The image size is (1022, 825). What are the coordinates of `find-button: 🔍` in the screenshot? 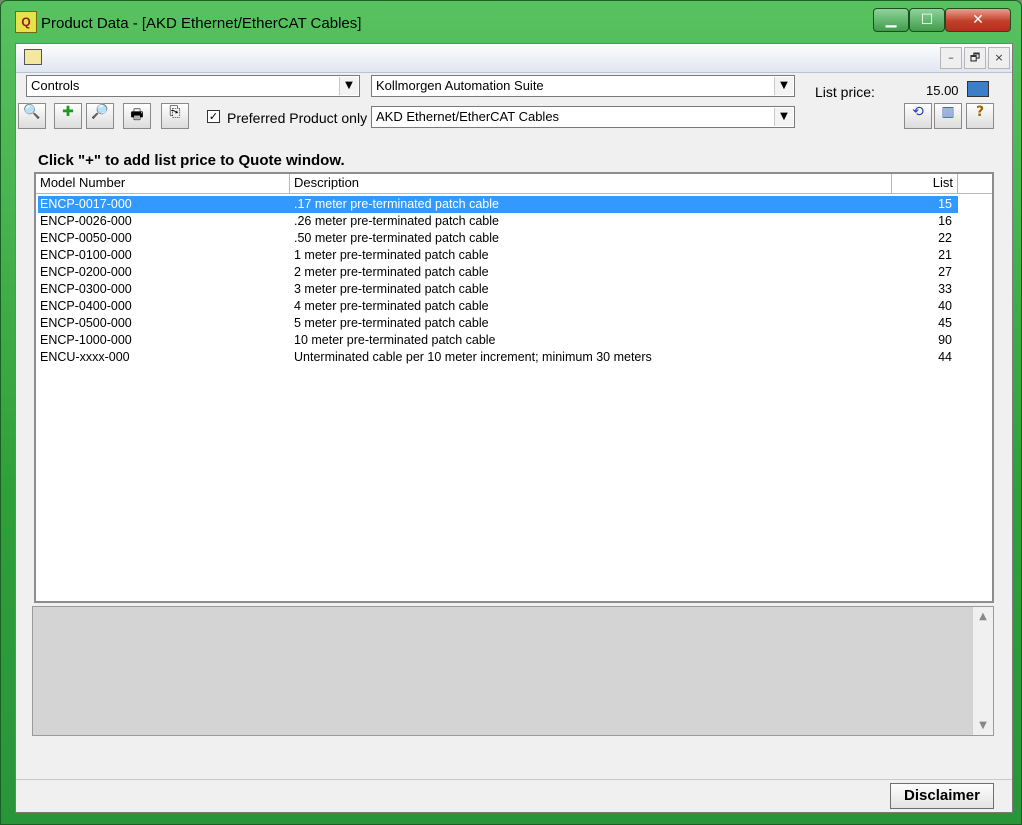 It's located at (32, 116).